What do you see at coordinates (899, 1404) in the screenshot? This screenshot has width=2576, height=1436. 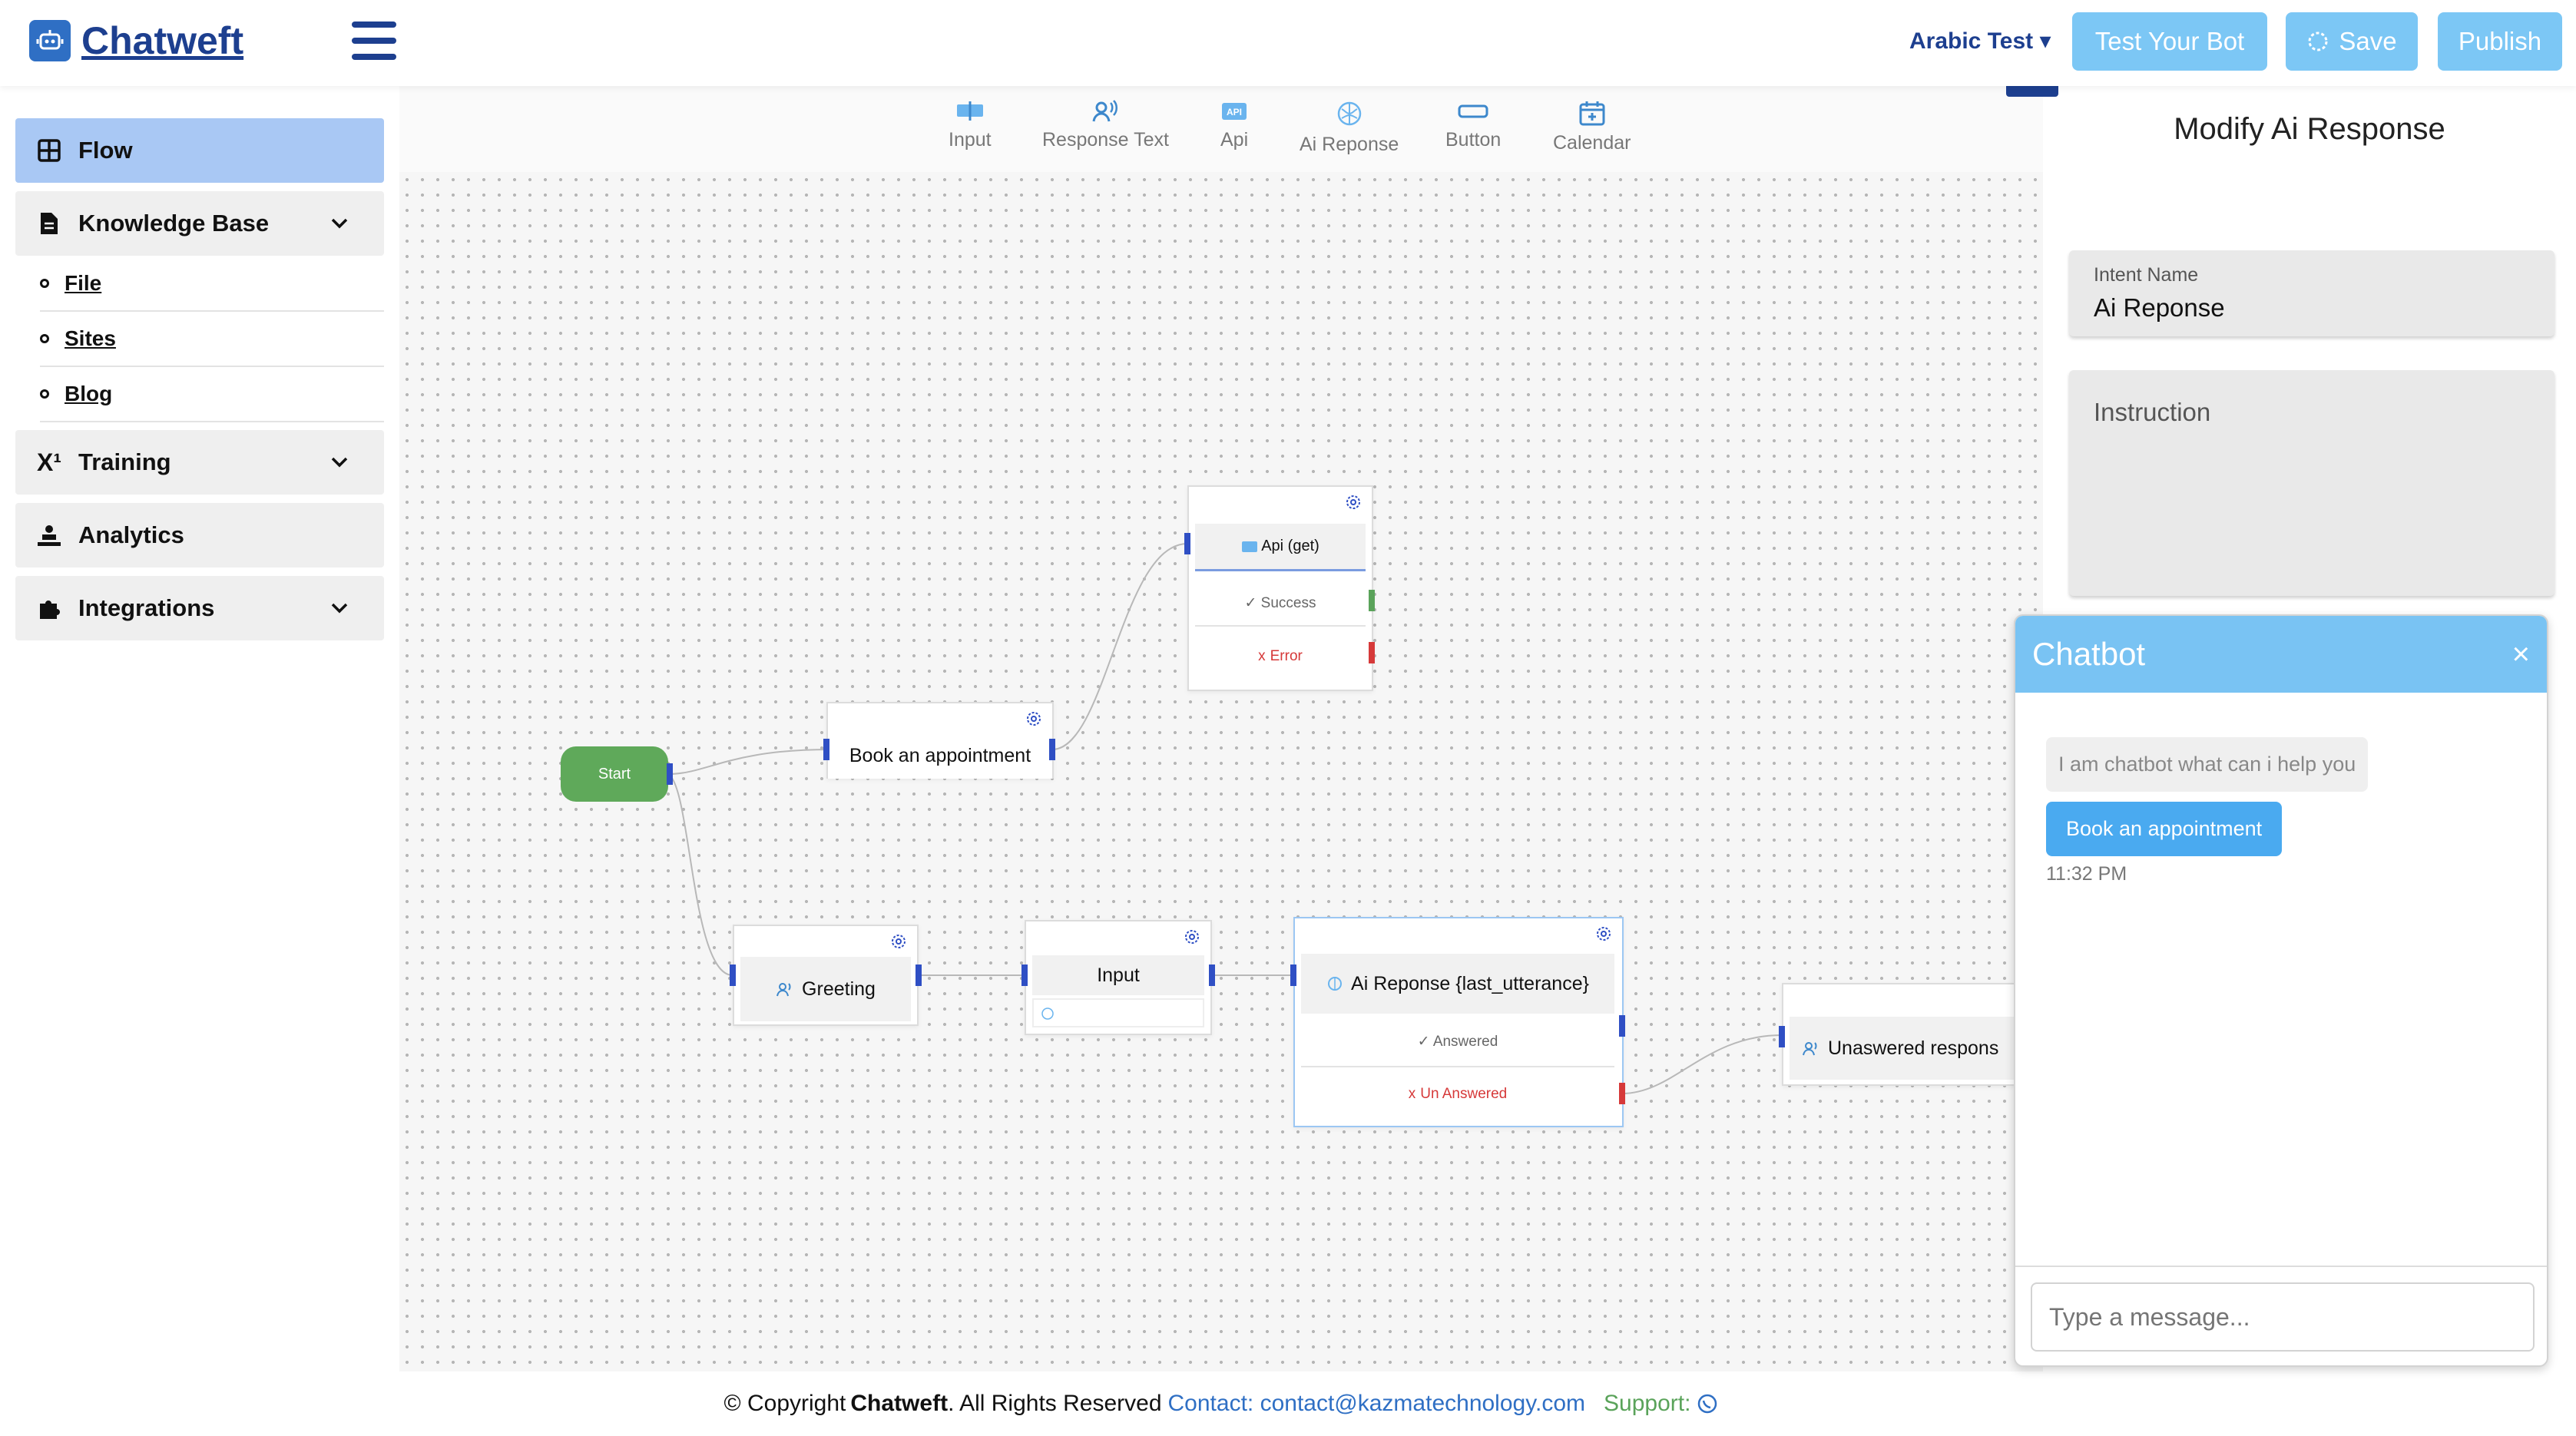 I see `footer-brand: Chatweft` at bounding box center [899, 1404].